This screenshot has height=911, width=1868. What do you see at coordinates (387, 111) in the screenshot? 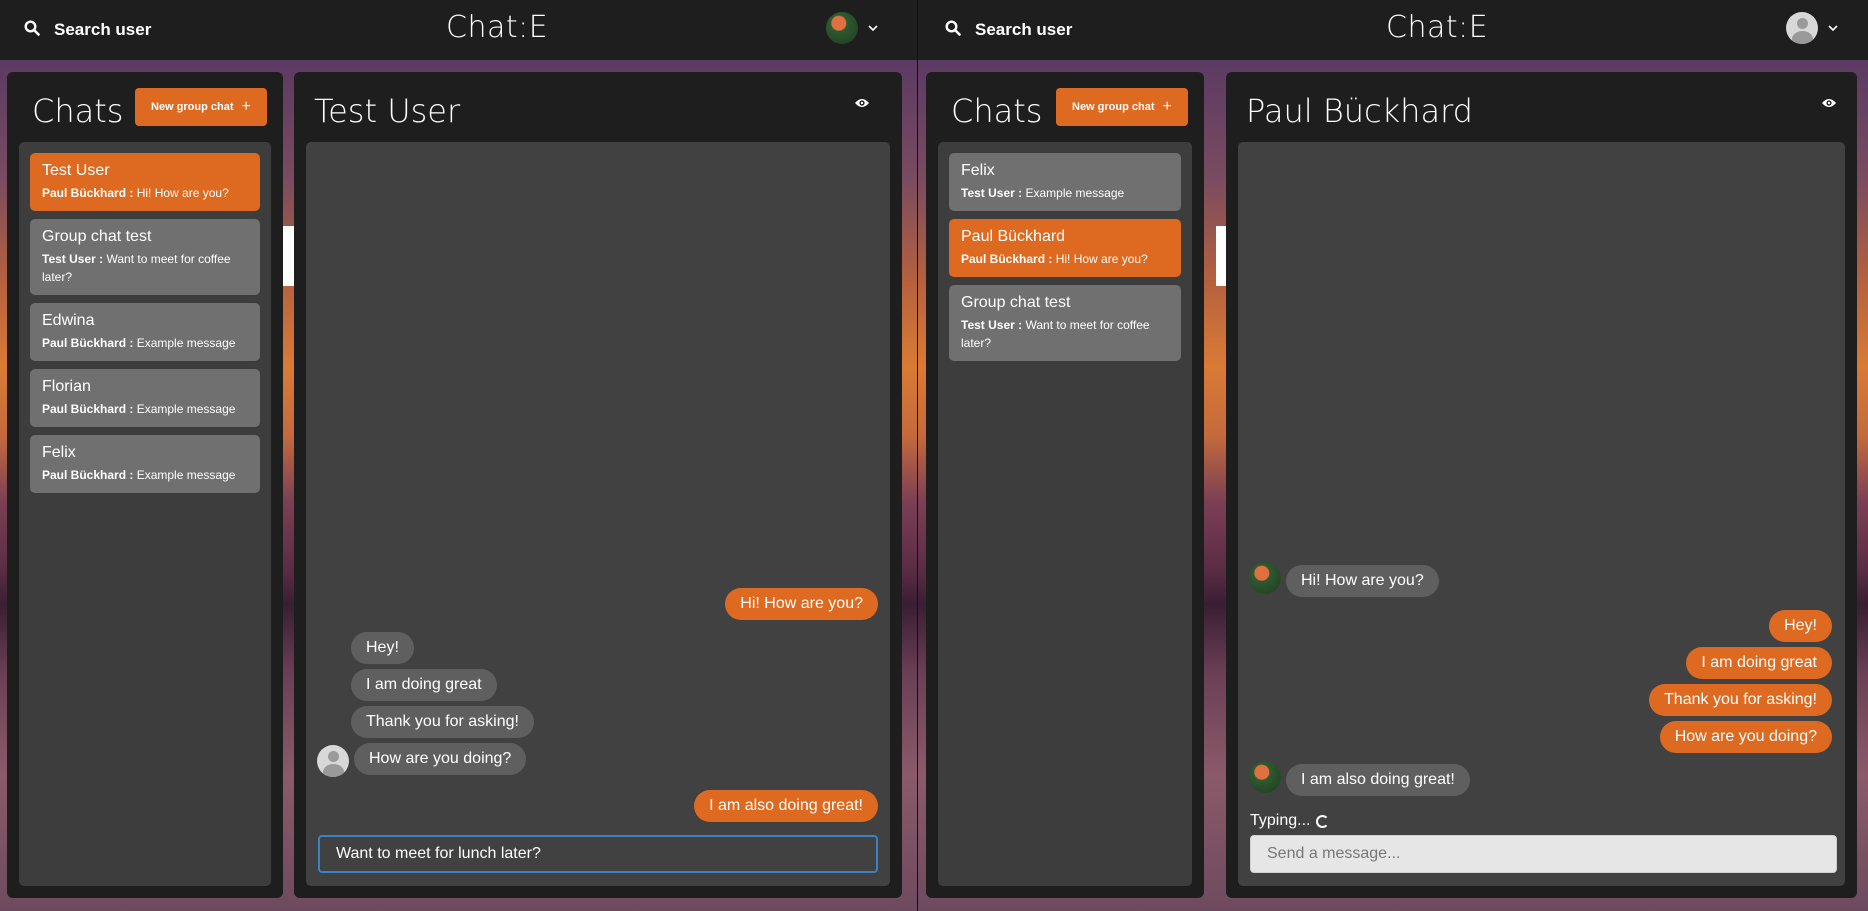
I see `conversation-title: Test User` at bounding box center [387, 111].